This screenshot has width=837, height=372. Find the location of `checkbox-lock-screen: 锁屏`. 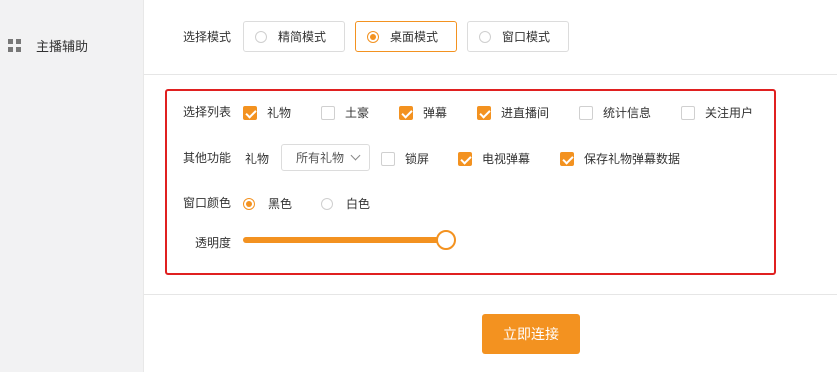

checkbox-lock-screen: 锁屏 is located at coordinates (405, 158).